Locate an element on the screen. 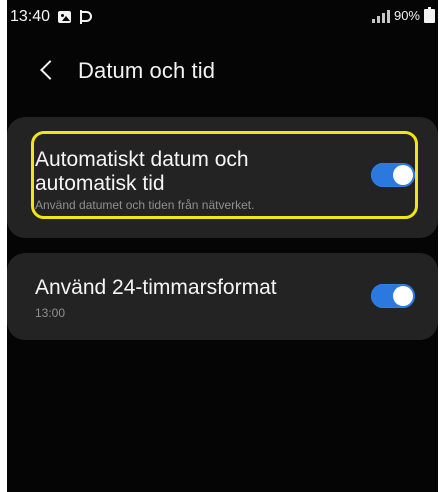 This screenshot has width=445, height=492. status-left: 13:40 is located at coordinates (51, 17).